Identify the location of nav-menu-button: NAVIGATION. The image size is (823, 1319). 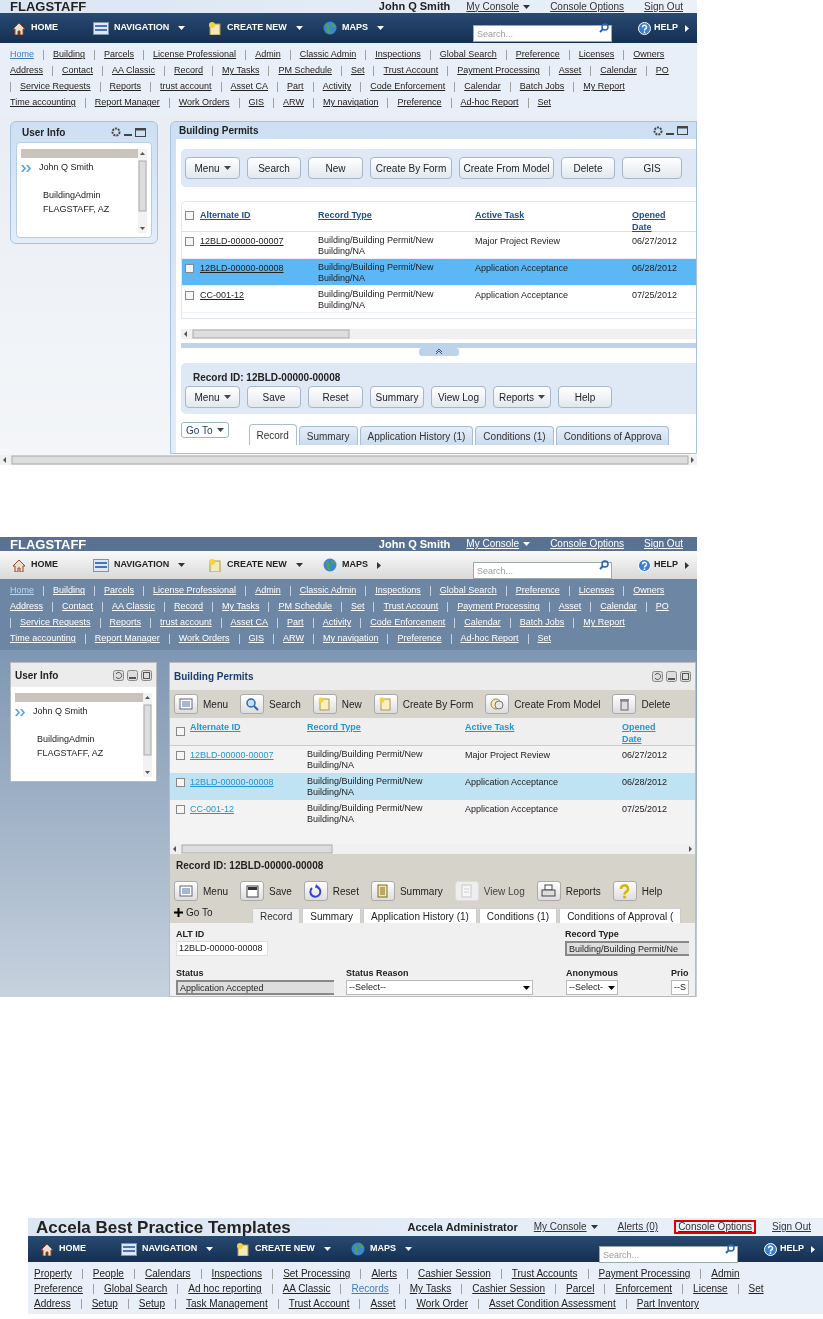
(150, 565).